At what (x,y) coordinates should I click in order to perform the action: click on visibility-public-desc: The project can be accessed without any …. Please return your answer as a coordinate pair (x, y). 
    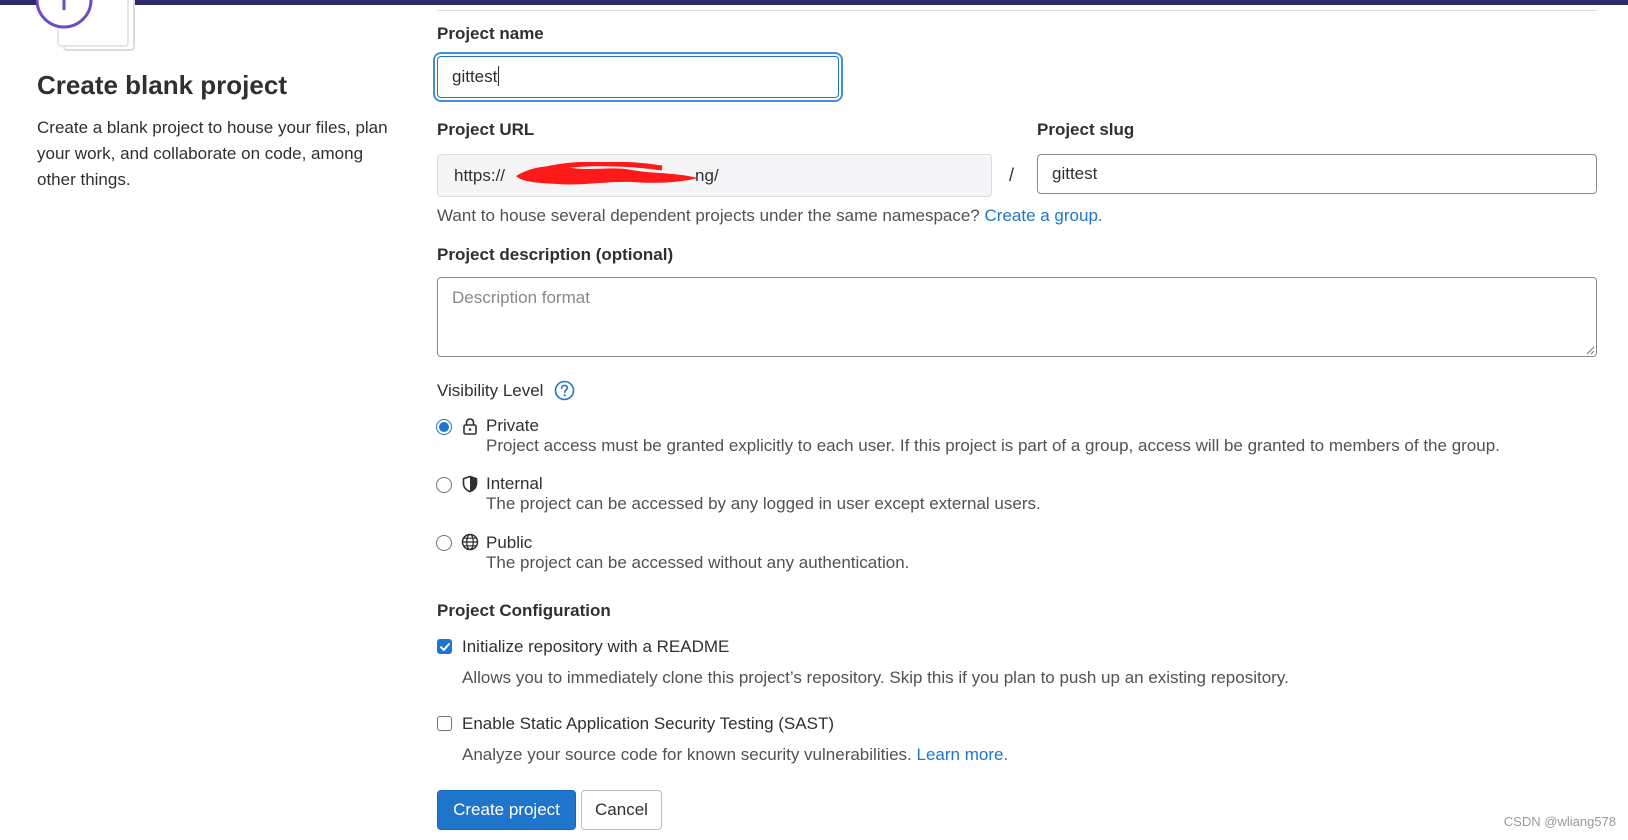
    Looking at the image, I should click on (698, 562).